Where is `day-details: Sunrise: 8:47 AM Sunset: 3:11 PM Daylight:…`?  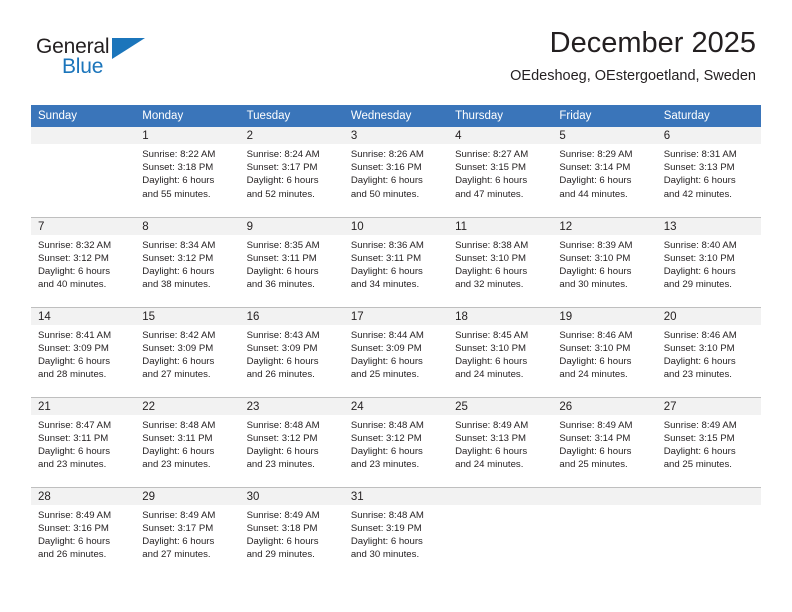
day-details: Sunrise: 8:47 AM Sunset: 3:11 PM Daylight:… is located at coordinates (83, 443).